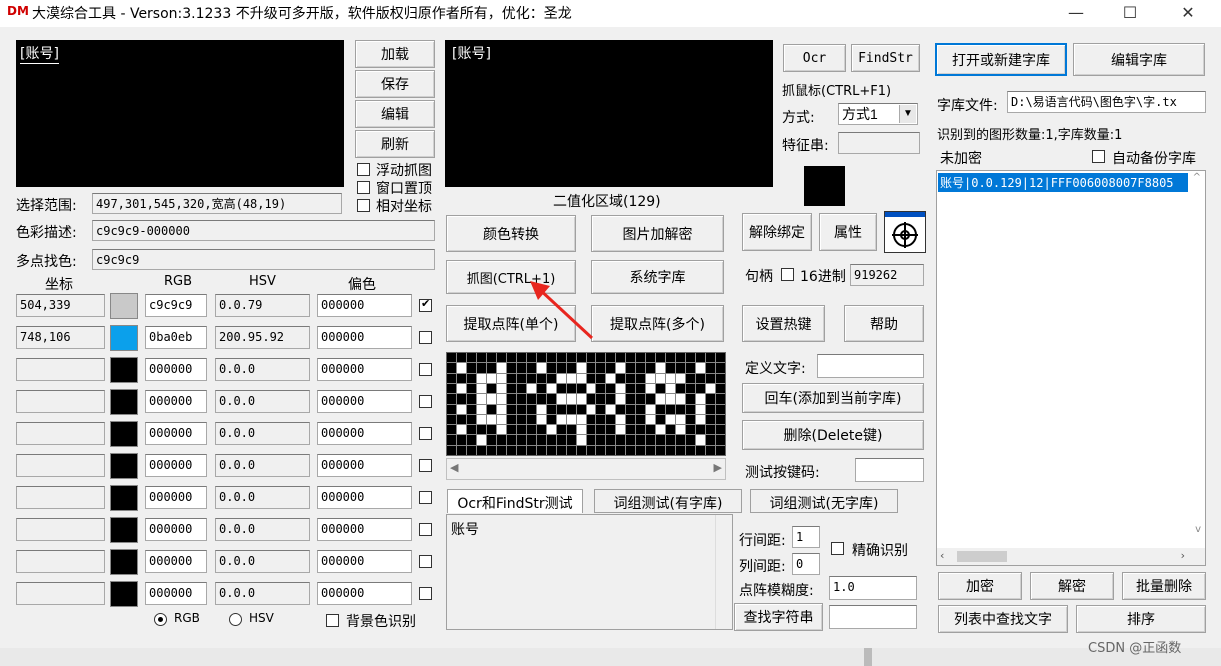 This screenshot has height=666, width=1221. Describe the element at coordinates (1063, 182) in the screenshot. I see `list-item: 账号|0.0.129|12|FFF006008007F8805` at that location.